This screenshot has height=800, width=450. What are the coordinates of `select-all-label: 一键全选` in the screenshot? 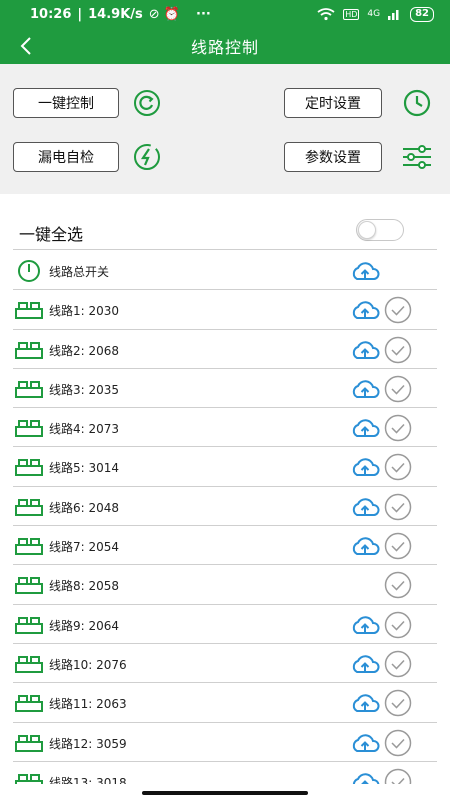 It's located at (51, 234).